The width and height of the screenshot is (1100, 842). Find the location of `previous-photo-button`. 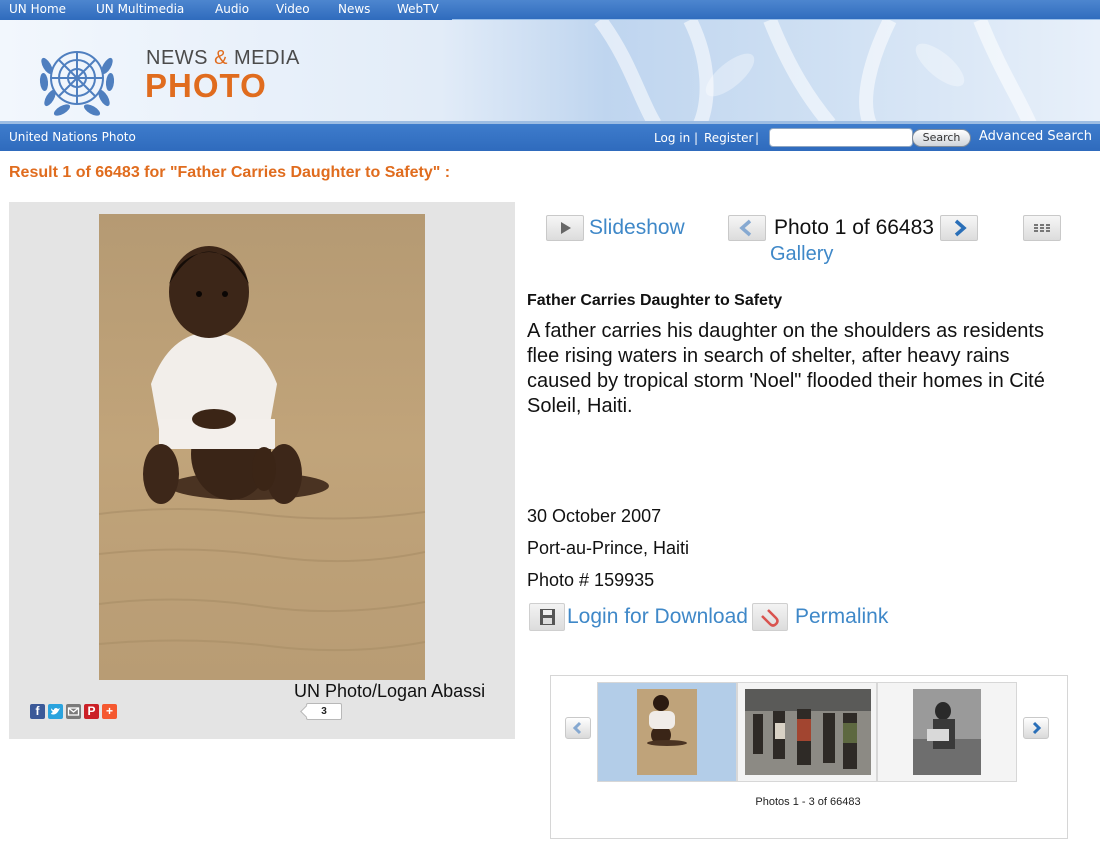

previous-photo-button is located at coordinates (747, 228).